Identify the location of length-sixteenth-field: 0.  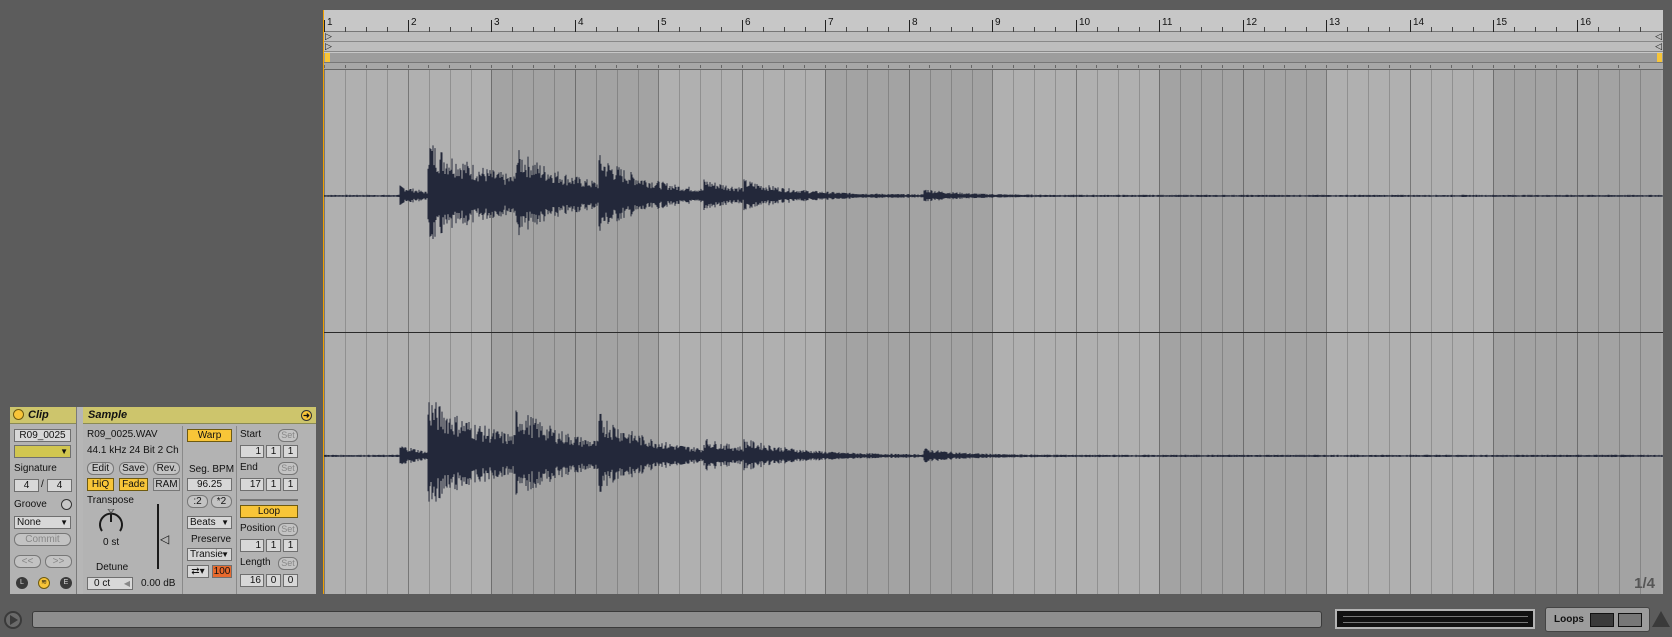
(290, 580).